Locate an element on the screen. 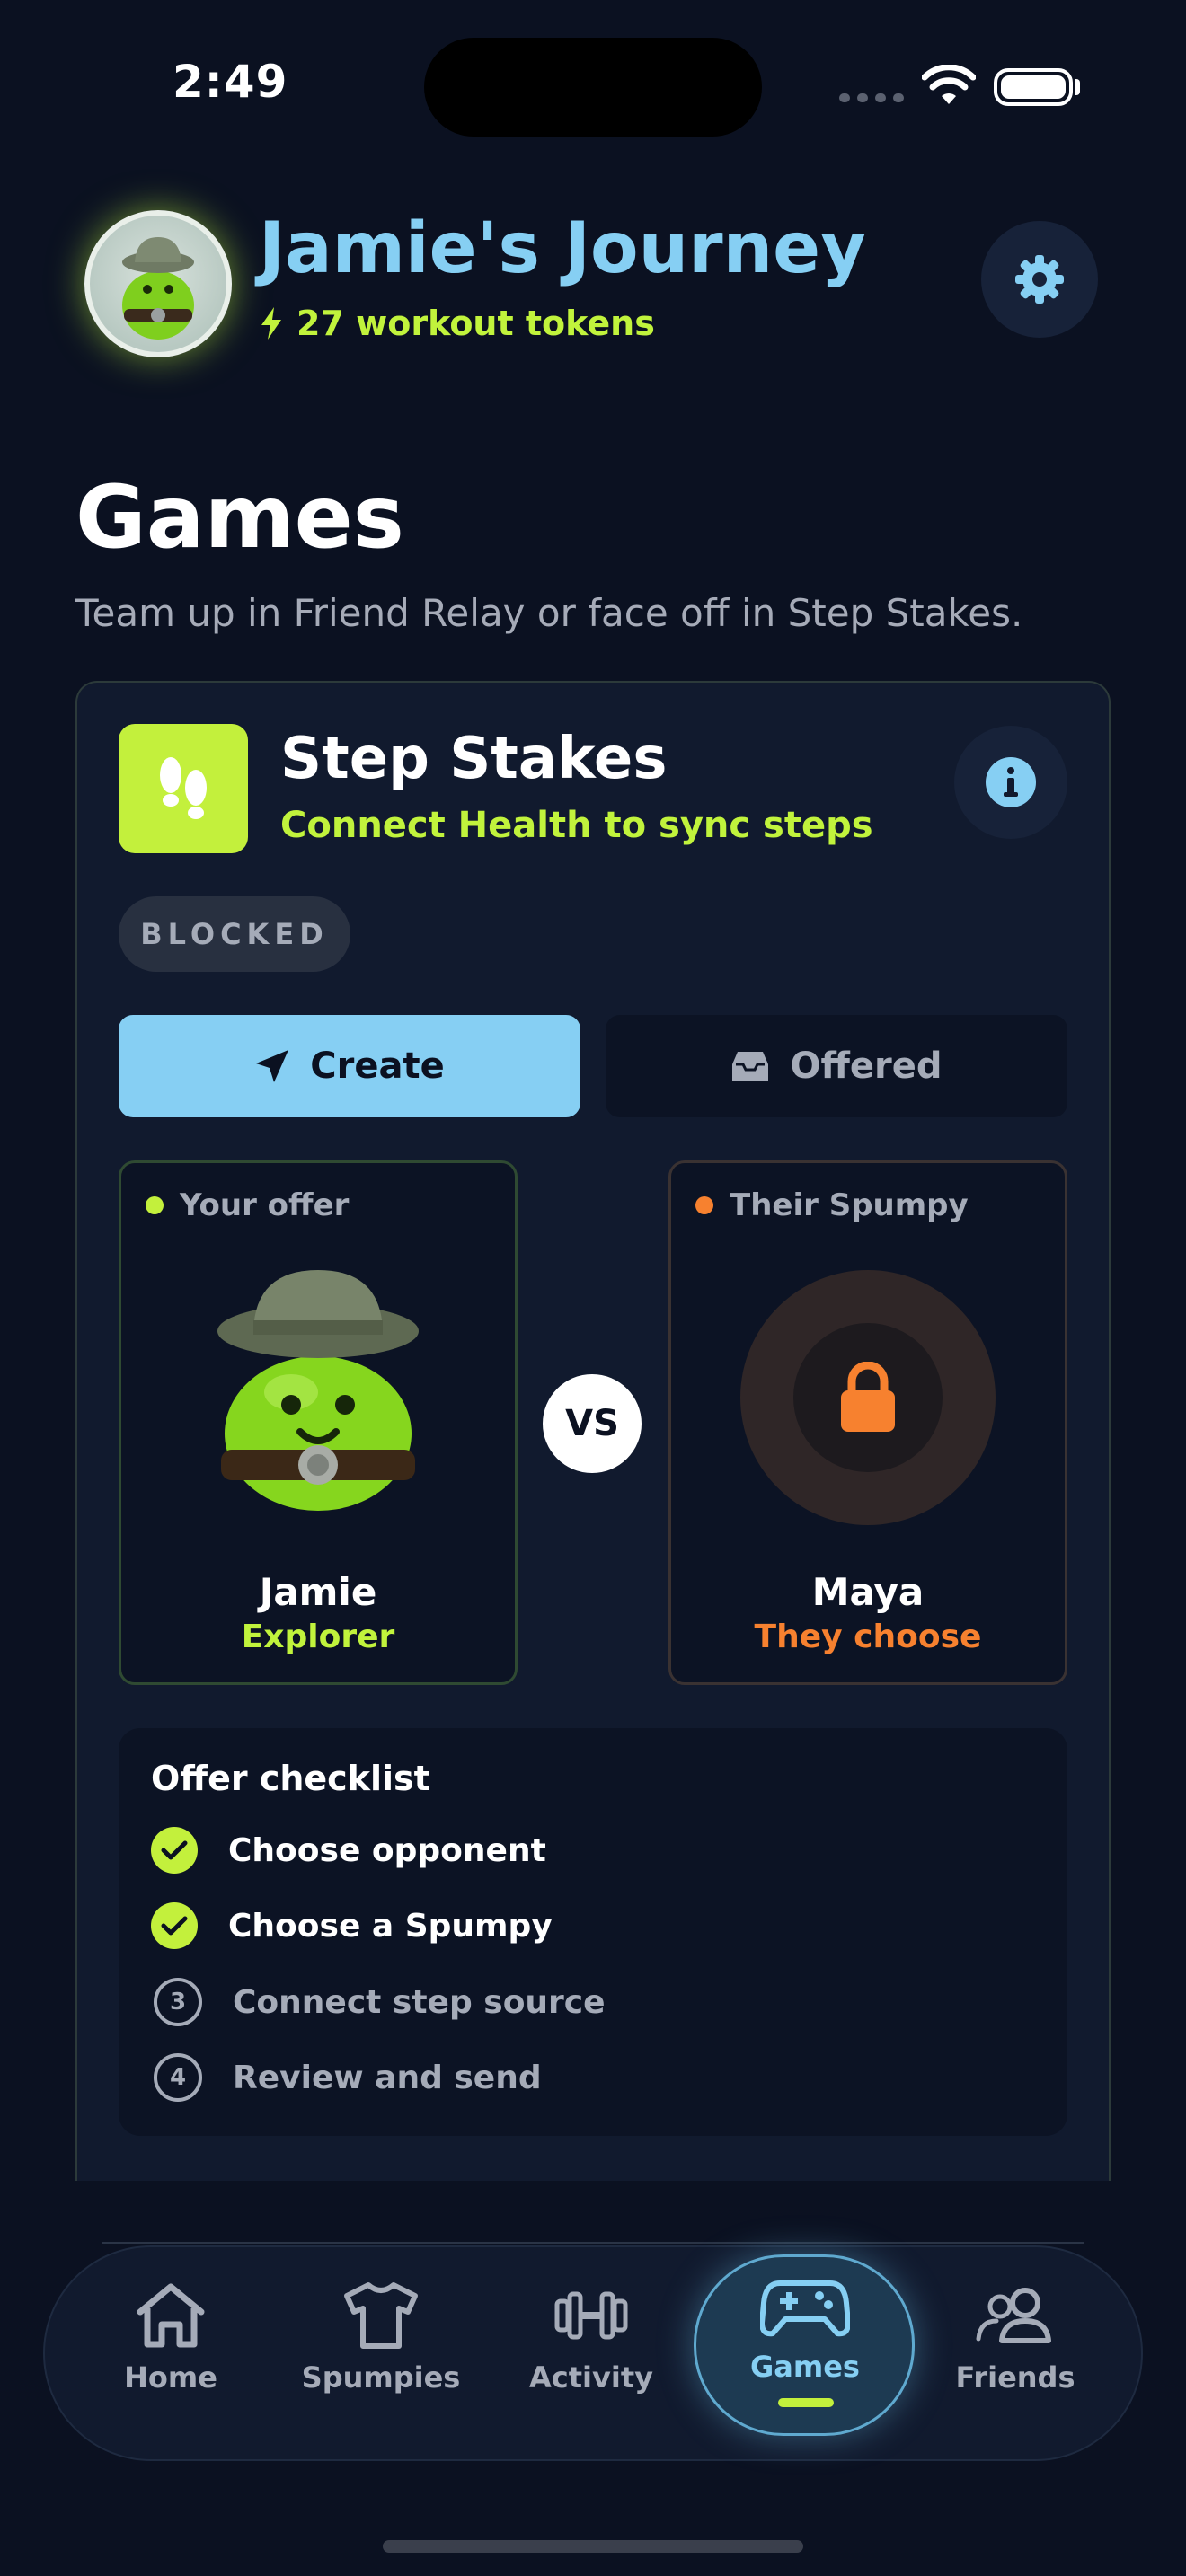 This screenshot has width=1186, height=2576. battery-cap is located at coordinates (1077, 87).